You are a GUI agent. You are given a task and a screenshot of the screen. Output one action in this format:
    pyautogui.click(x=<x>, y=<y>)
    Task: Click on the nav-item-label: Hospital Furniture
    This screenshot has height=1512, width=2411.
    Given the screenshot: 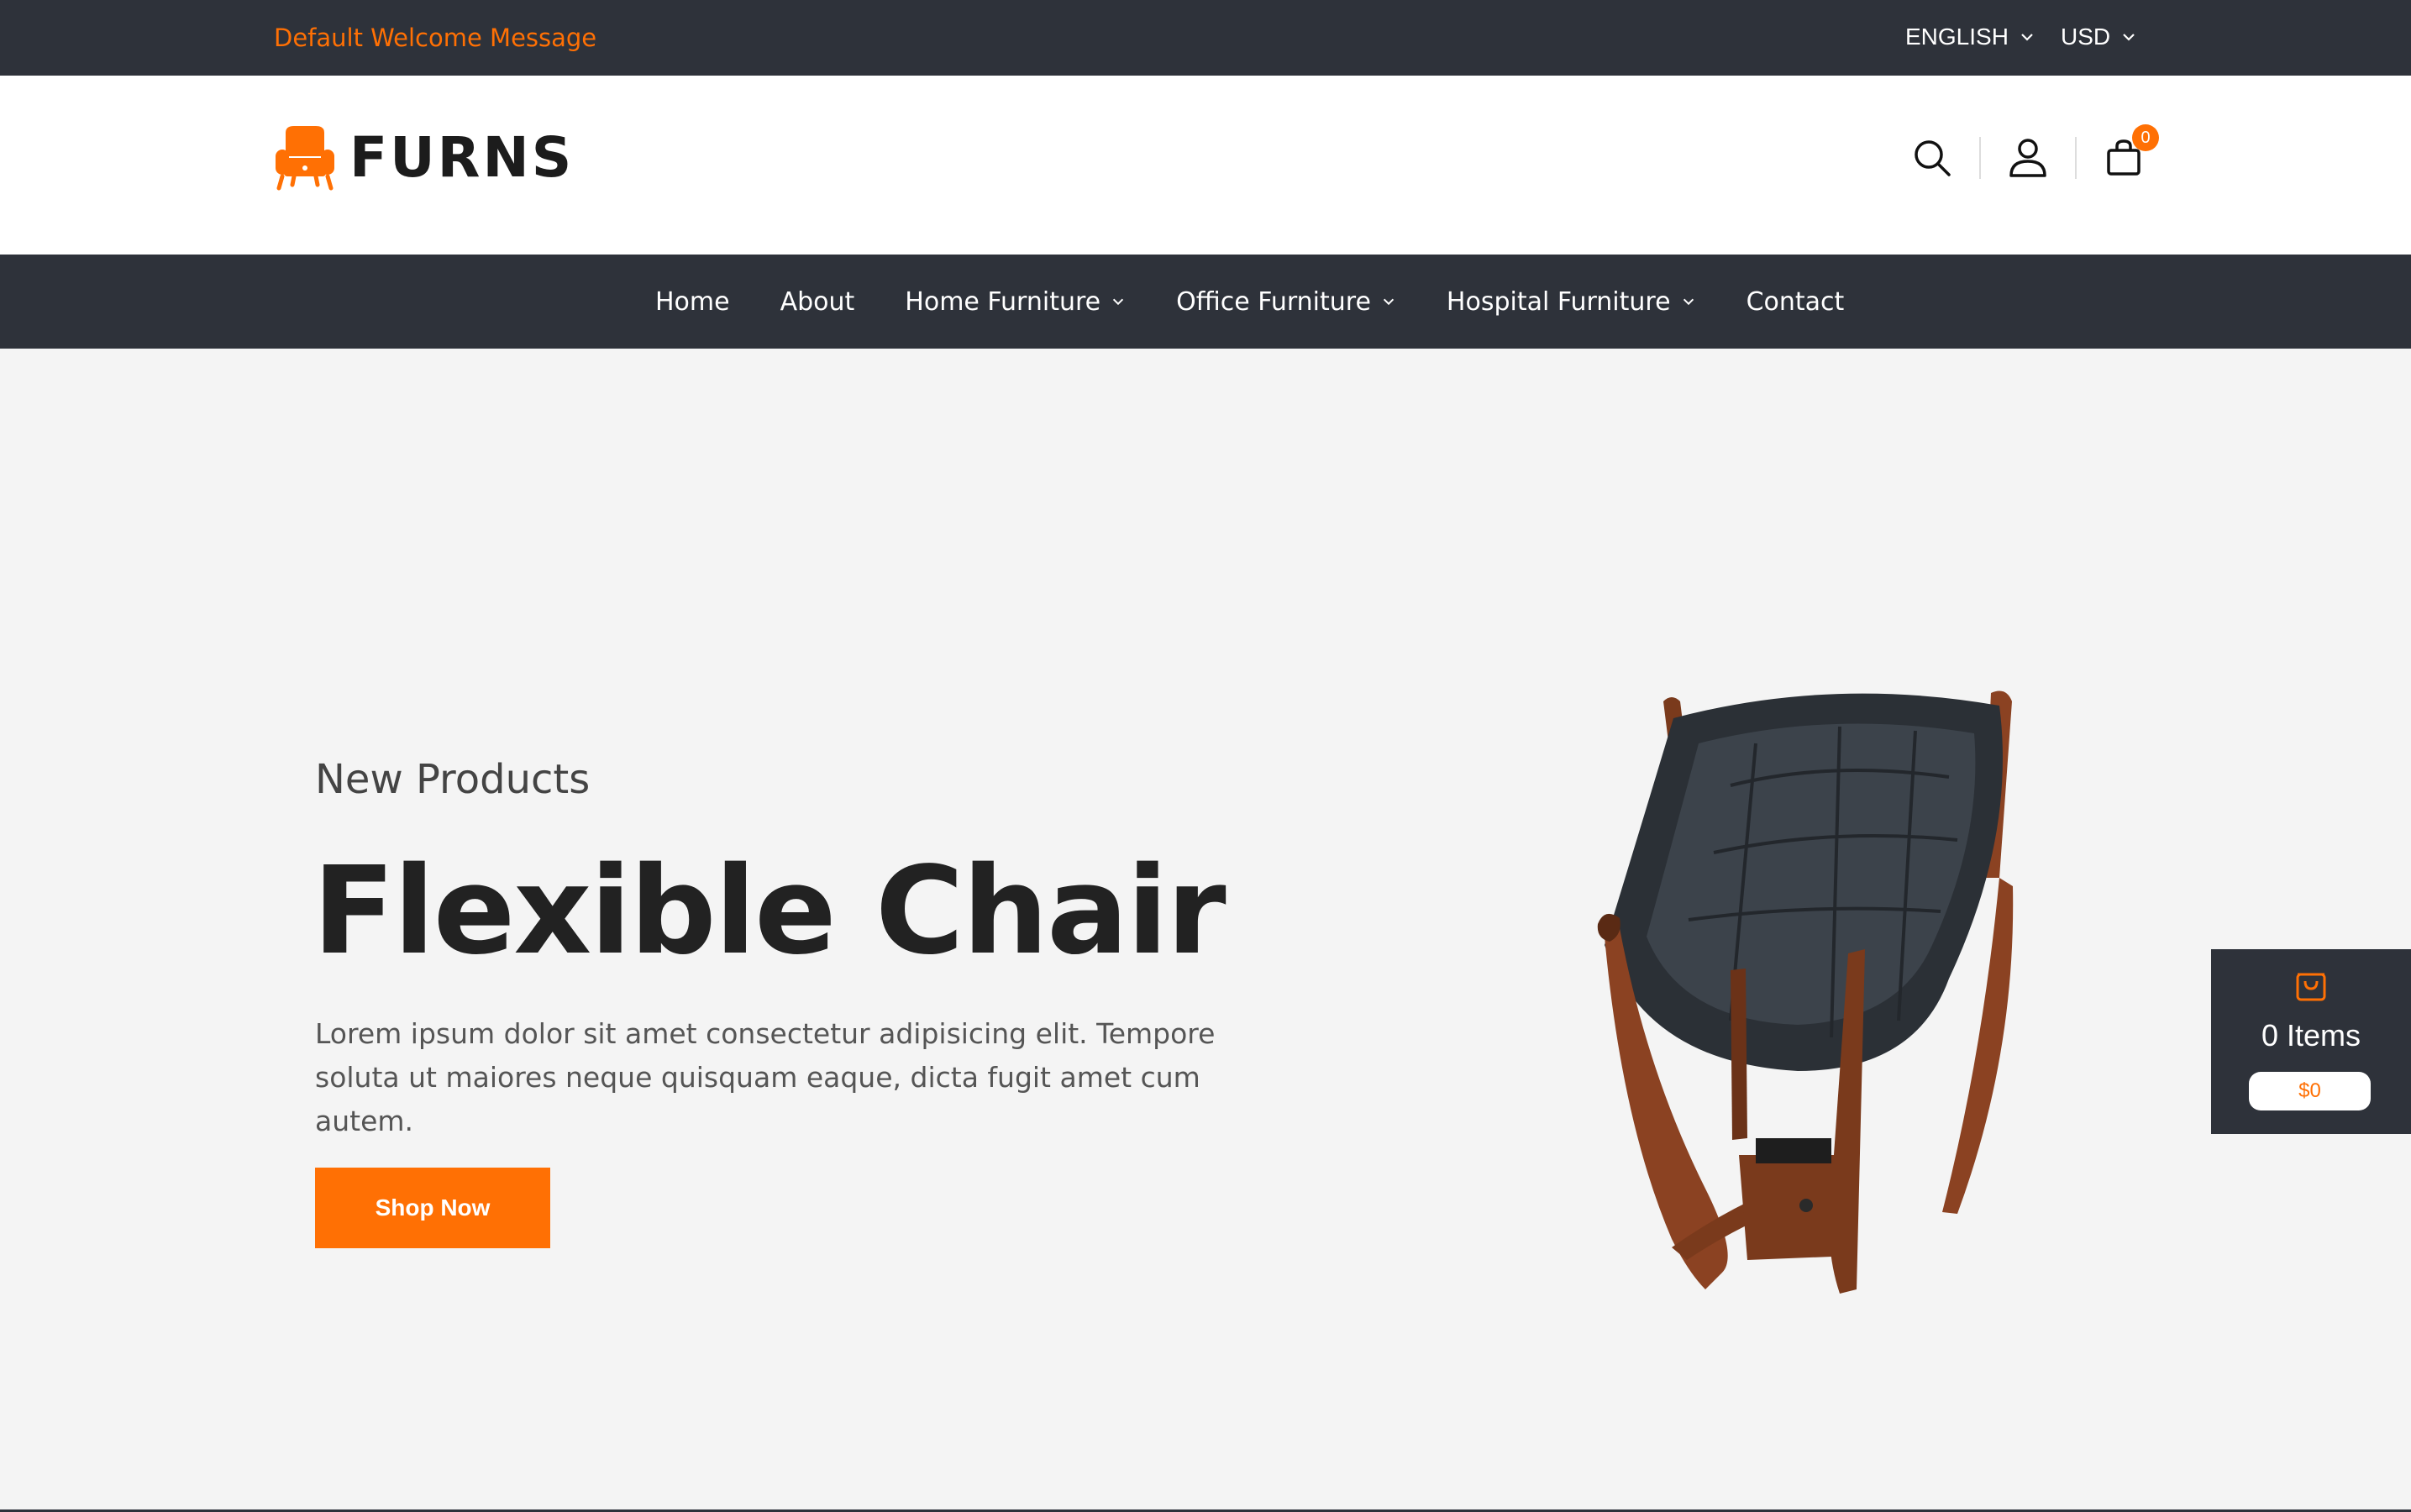 What is the action you would take?
    pyautogui.click(x=1558, y=301)
    